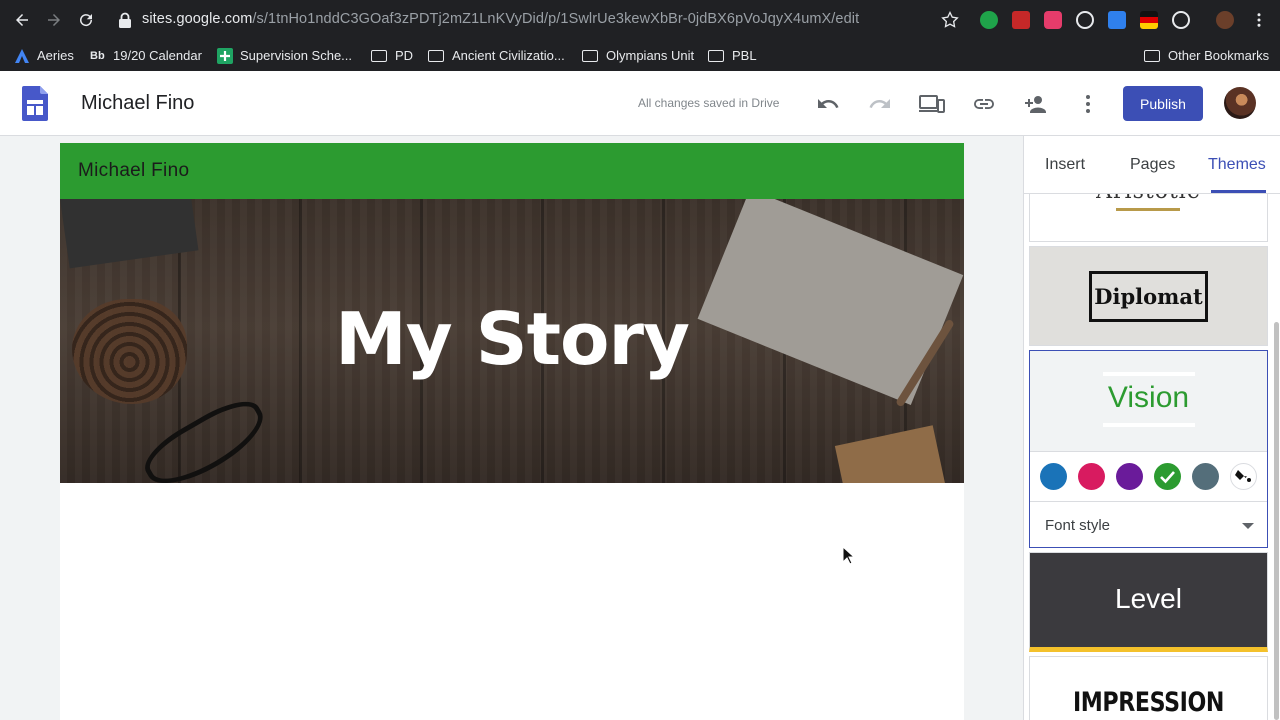  Describe the element at coordinates (1206, 55) in the screenshot. I see `other-bookmarks: Other Bookmarks` at that location.